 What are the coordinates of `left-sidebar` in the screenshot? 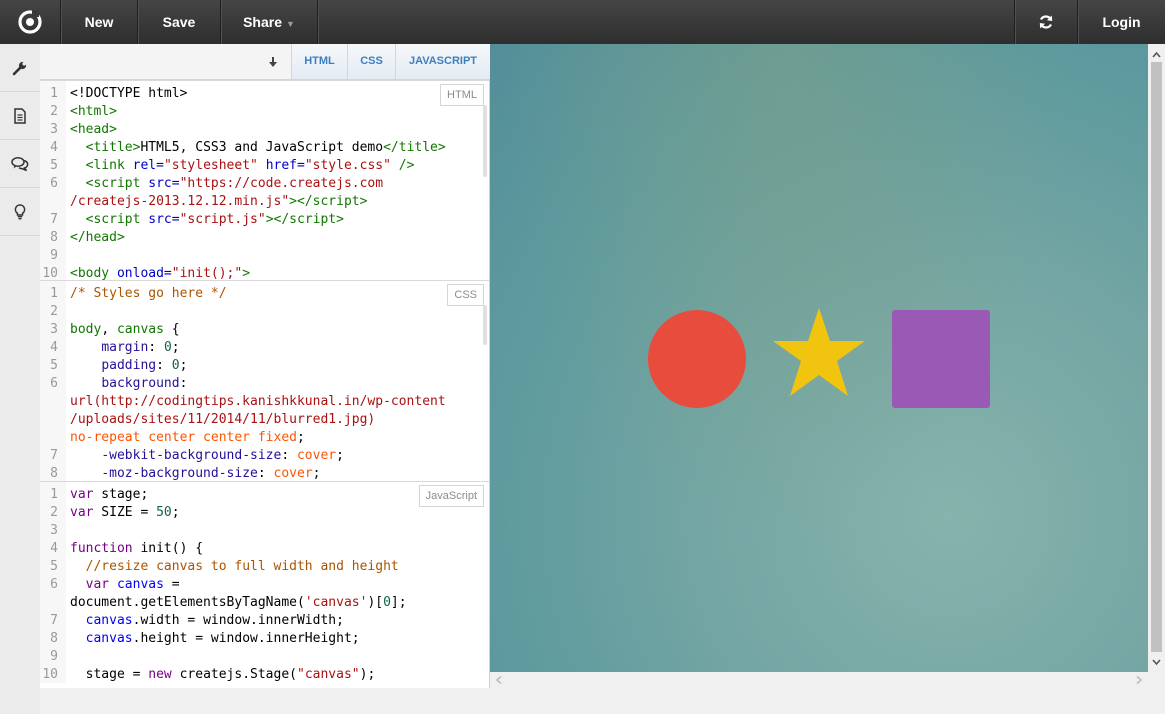 It's located at (20, 379).